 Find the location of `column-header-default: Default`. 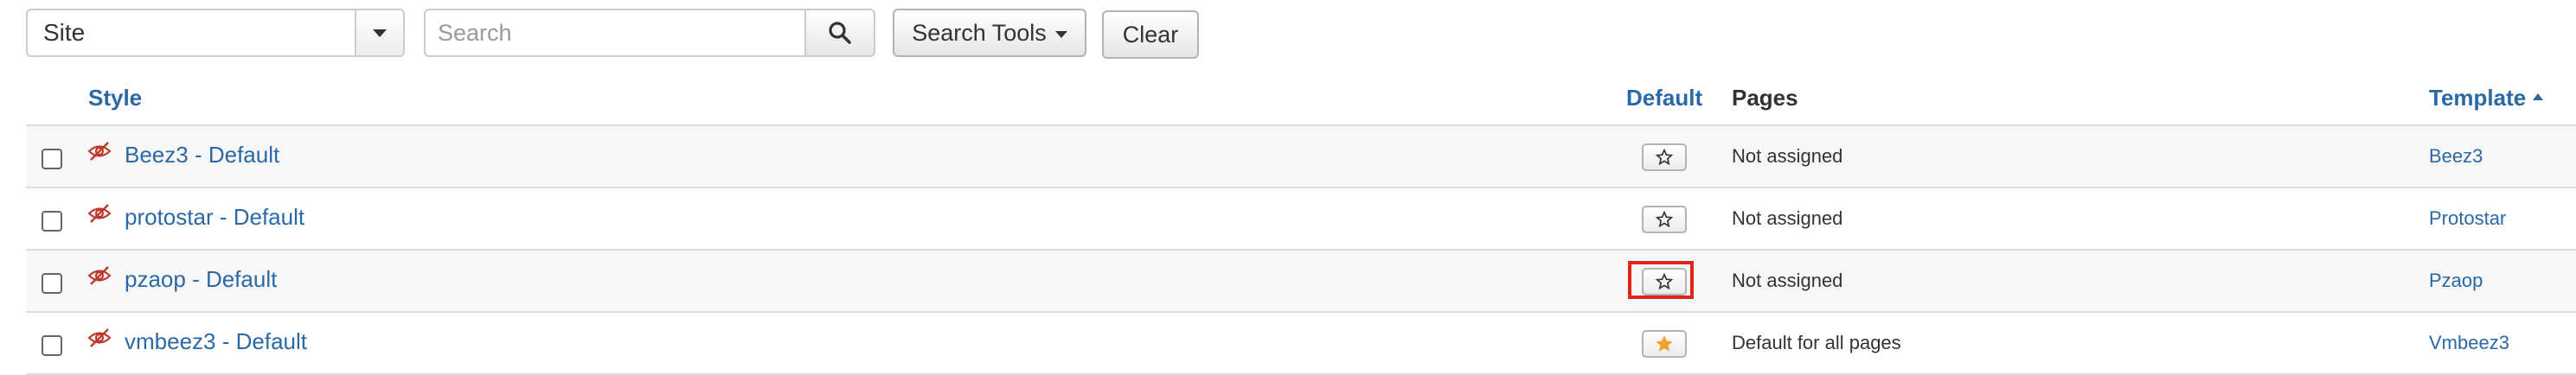

column-header-default: Default is located at coordinates (1664, 98).